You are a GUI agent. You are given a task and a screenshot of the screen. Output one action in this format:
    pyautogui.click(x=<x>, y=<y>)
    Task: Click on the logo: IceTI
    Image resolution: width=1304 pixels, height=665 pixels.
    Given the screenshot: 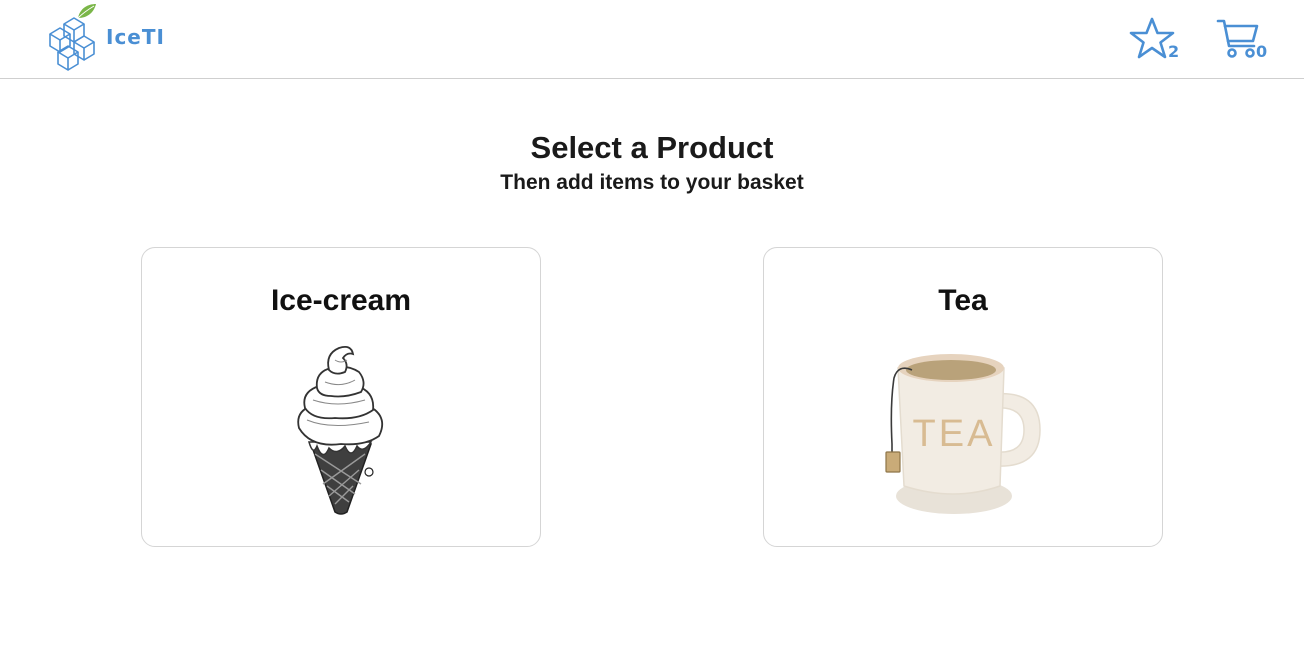 What is the action you would take?
    pyautogui.click(x=114, y=38)
    